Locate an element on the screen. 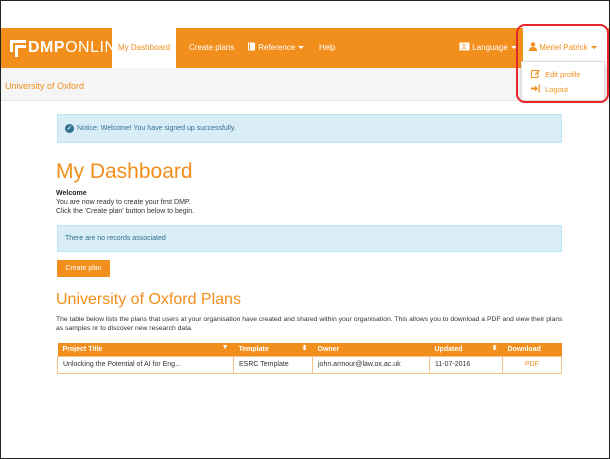  column-label: Project Title is located at coordinates (82, 349).